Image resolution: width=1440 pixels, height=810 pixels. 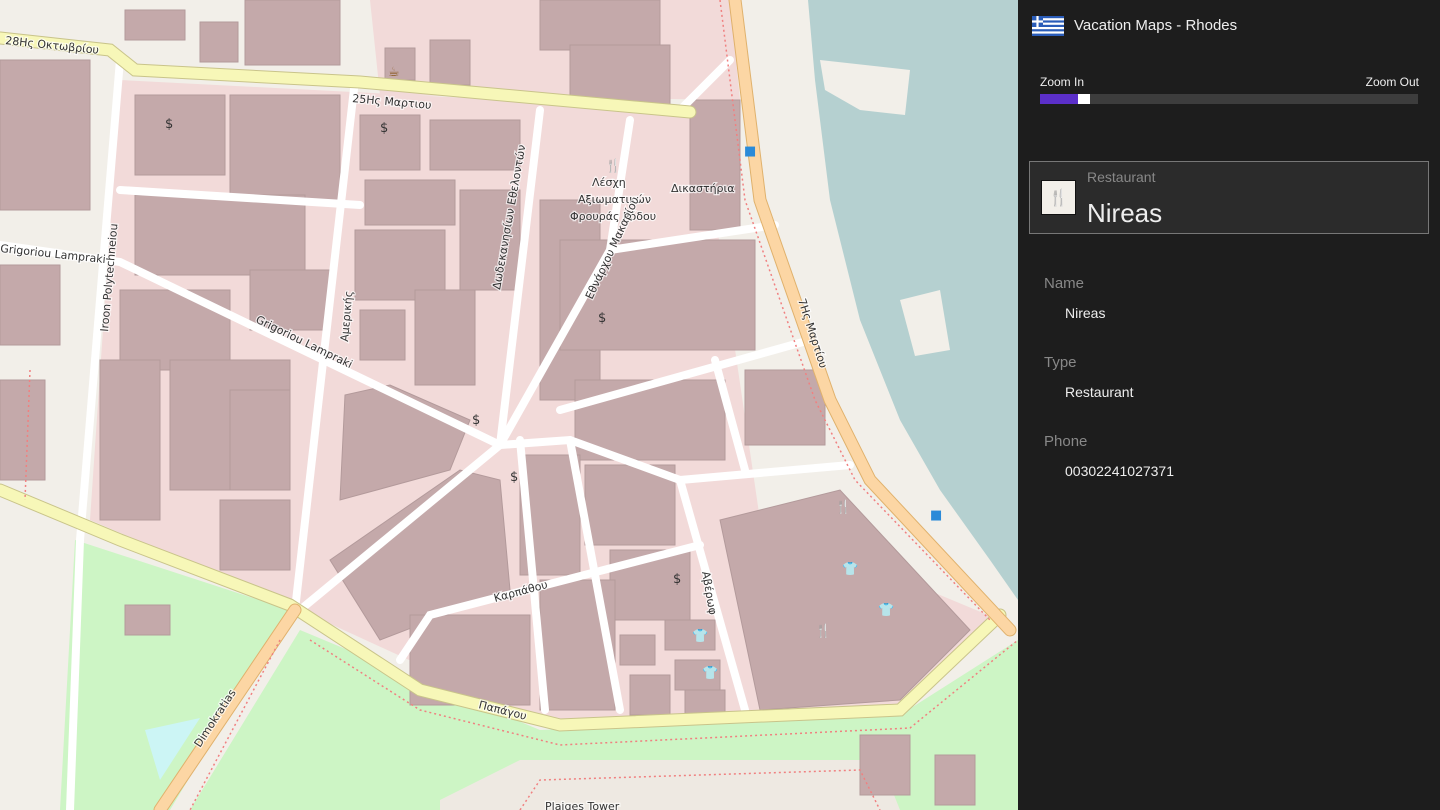 What do you see at coordinates (614, 199) in the screenshot?
I see `poi-label: Αξιωματικών` at bounding box center [614, 199].